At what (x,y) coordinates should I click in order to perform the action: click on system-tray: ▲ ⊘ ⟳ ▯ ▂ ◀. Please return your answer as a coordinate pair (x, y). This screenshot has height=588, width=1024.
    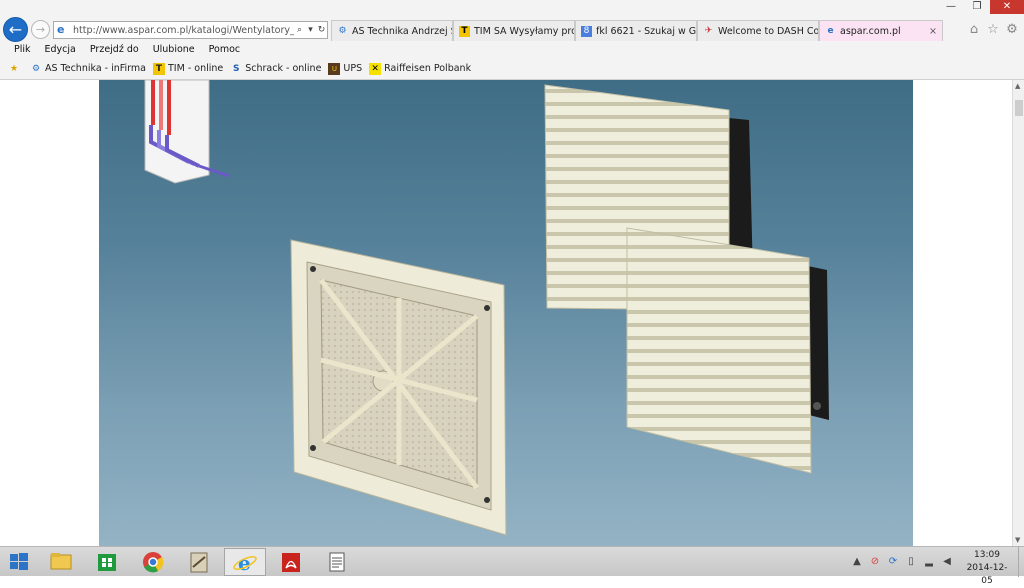
    Looking at the image, I should click on (904, 562).